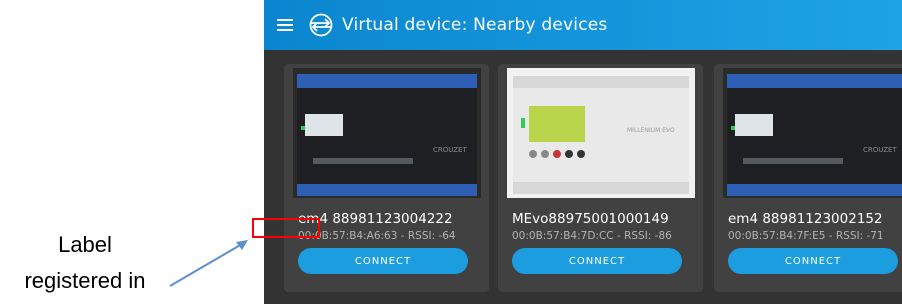  Describe the element at coordinates (377, 236) in the screenshot. I see `device-mac-rssi: 00:0B:57:B4:A6:63 - RSSI: -64` at that location.